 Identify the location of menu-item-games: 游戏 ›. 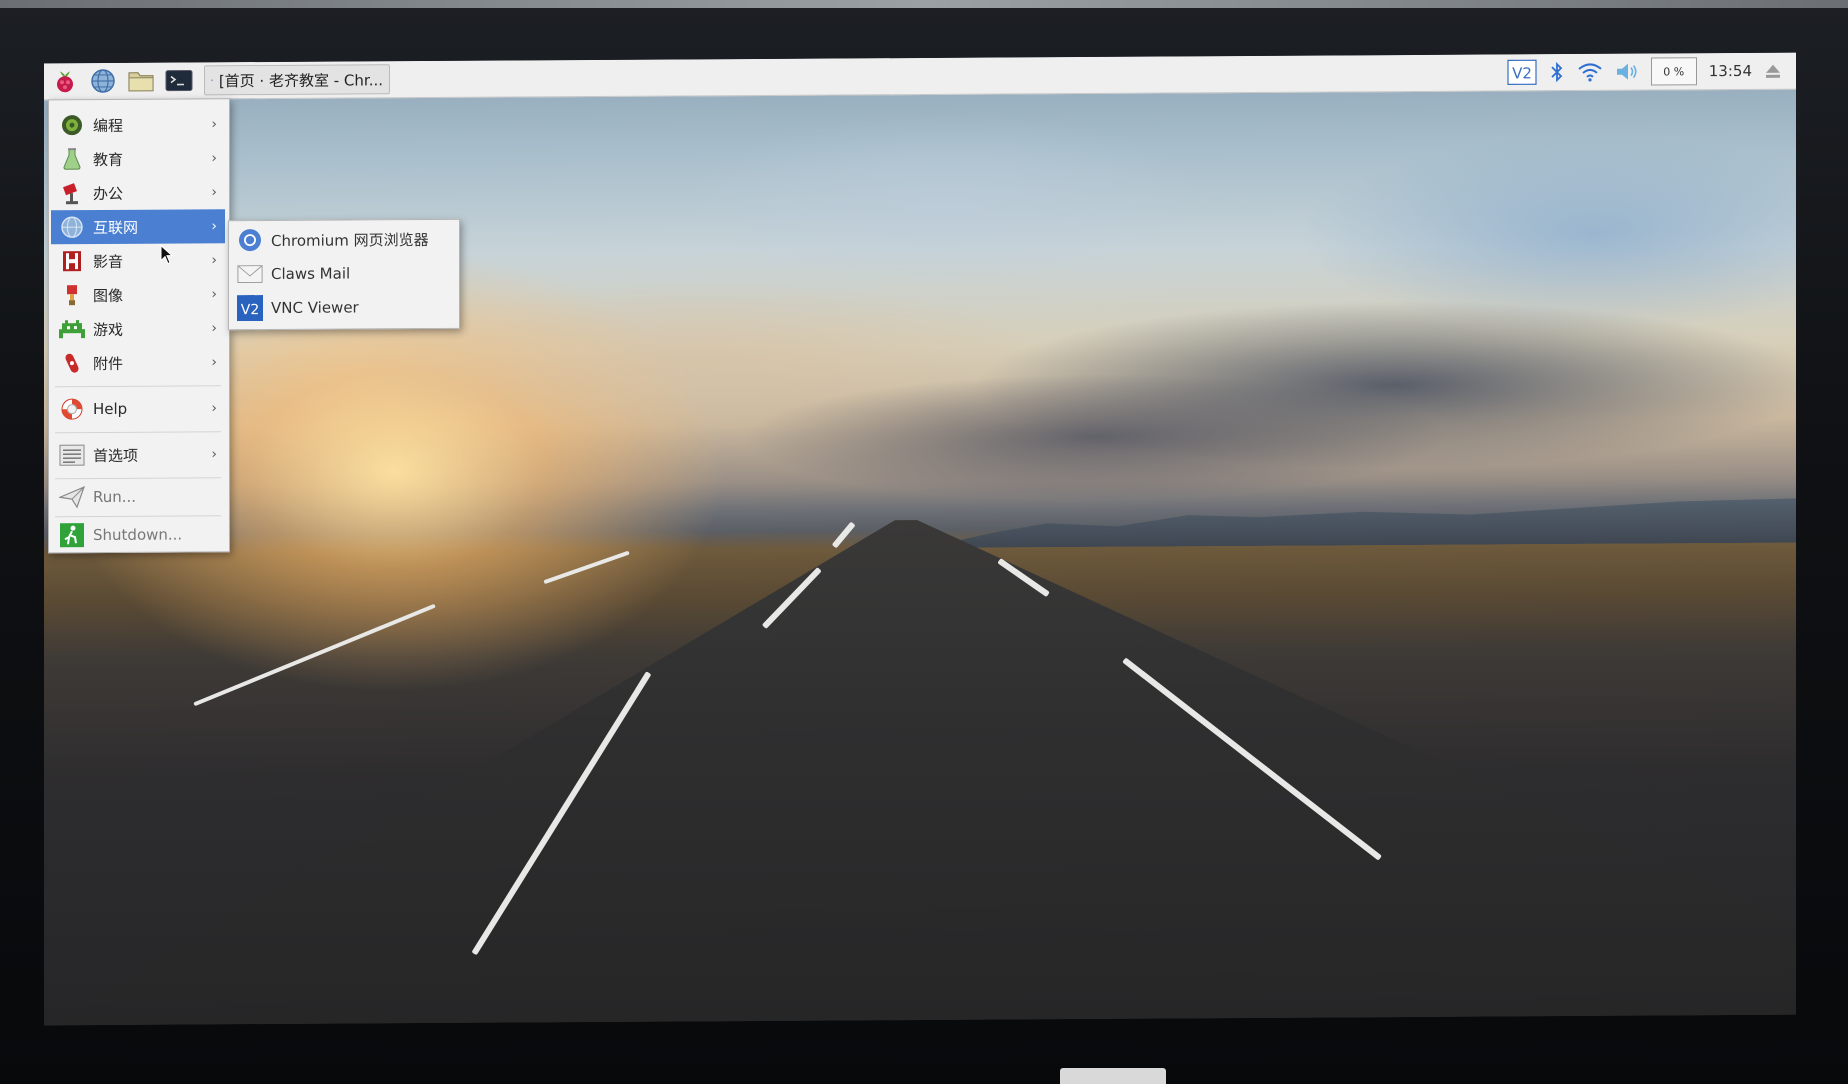
(138, 328).